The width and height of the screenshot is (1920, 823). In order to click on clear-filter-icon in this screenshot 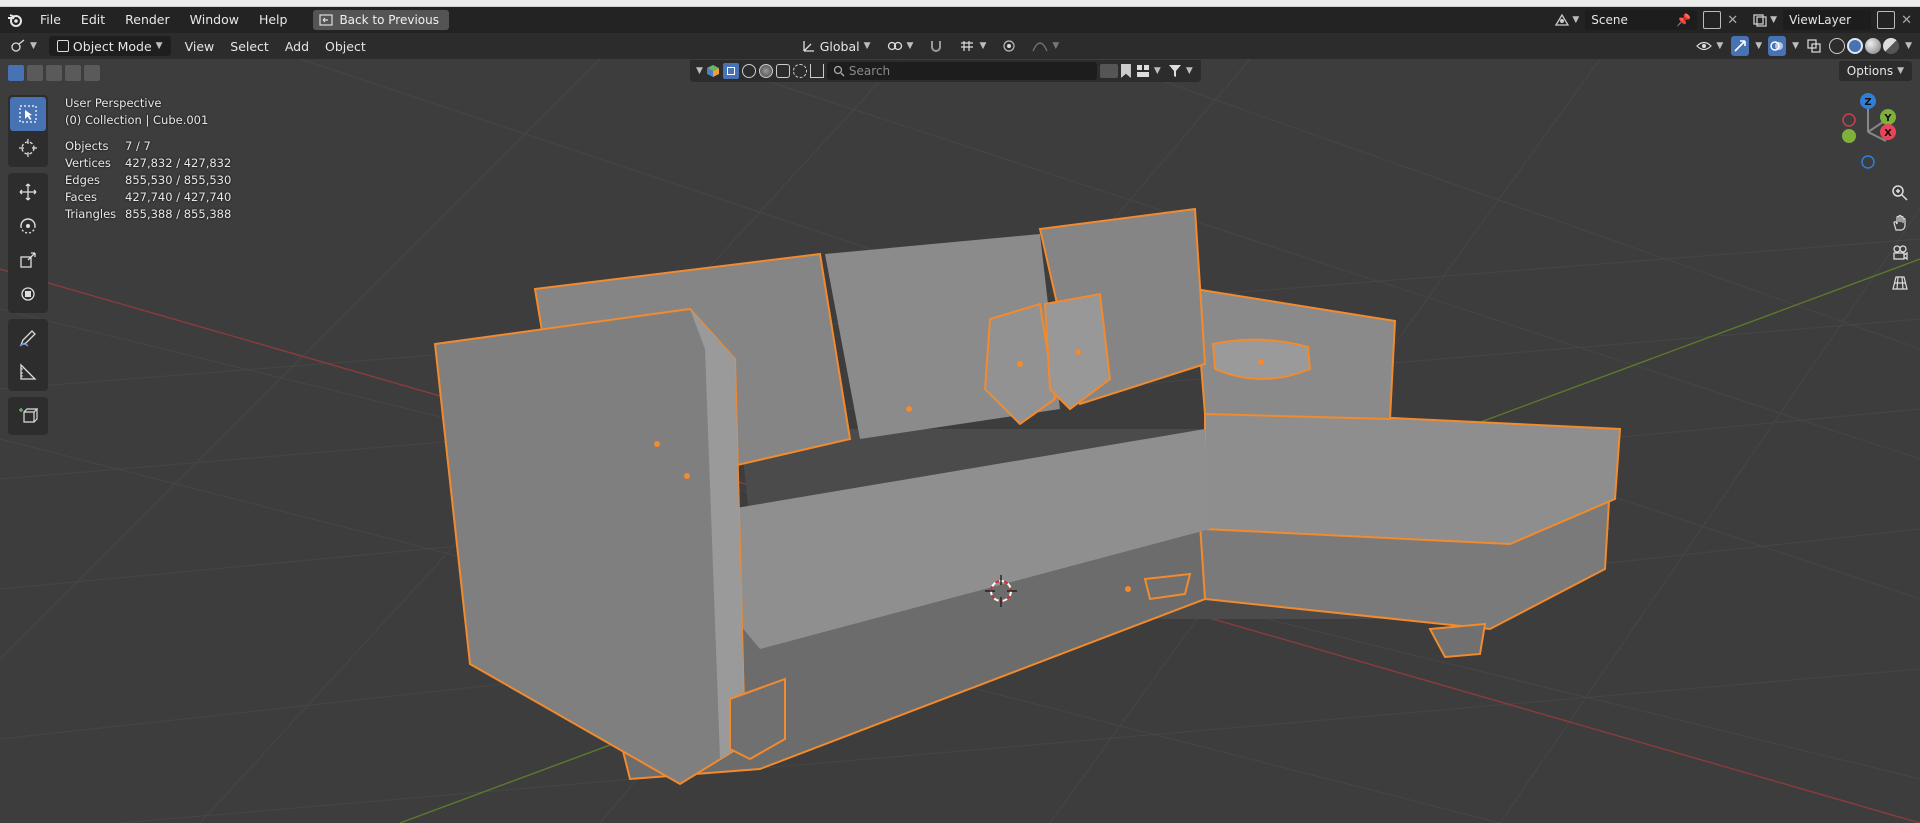, I will do `click(1108, 71)`.